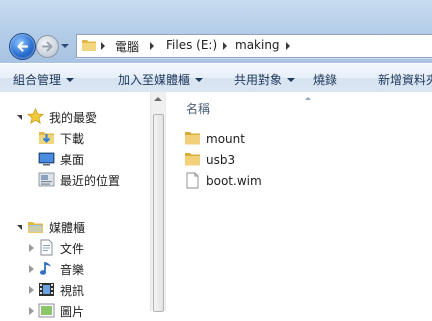 Image resolution: width=432 pixels, height=321 pixels. I want to click on sort-indicator-icon, so click(308, 98).